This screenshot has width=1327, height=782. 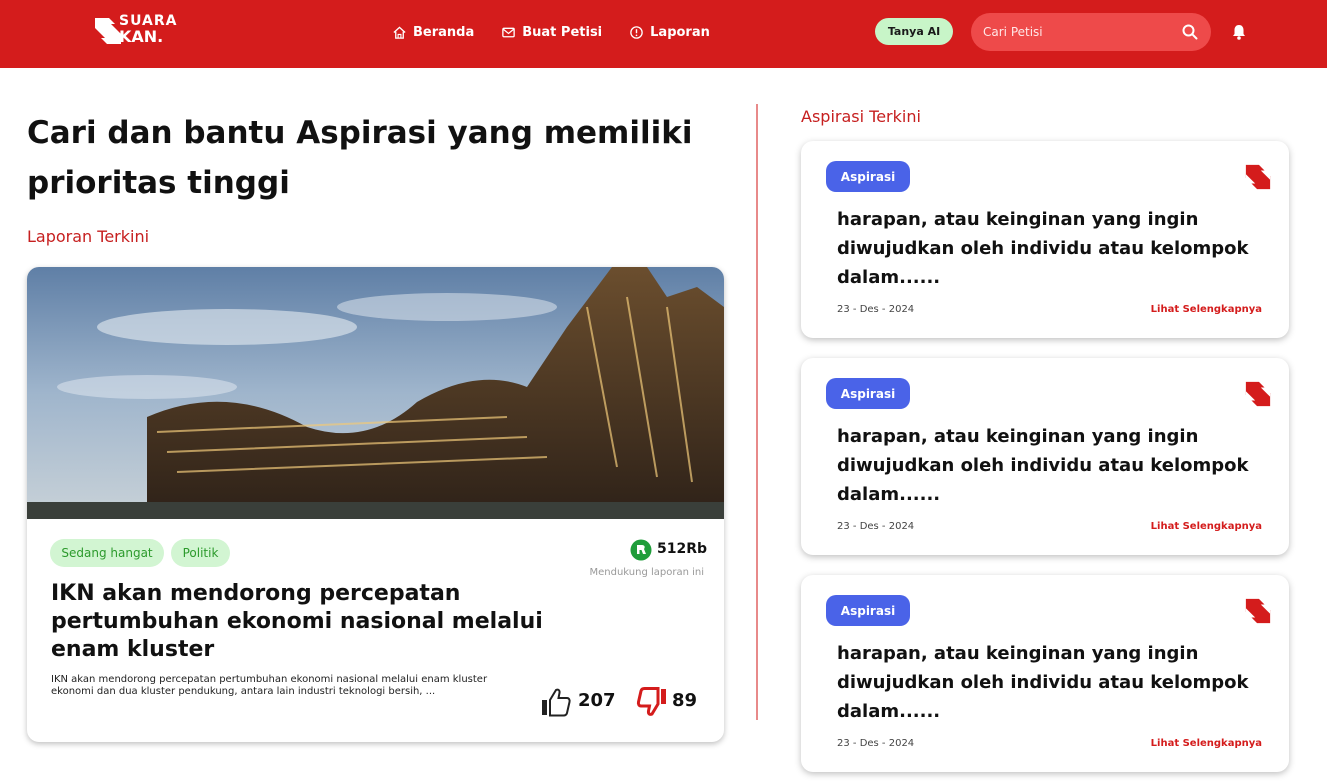 I want to click on search-bar, so click(x=1091, y=32).